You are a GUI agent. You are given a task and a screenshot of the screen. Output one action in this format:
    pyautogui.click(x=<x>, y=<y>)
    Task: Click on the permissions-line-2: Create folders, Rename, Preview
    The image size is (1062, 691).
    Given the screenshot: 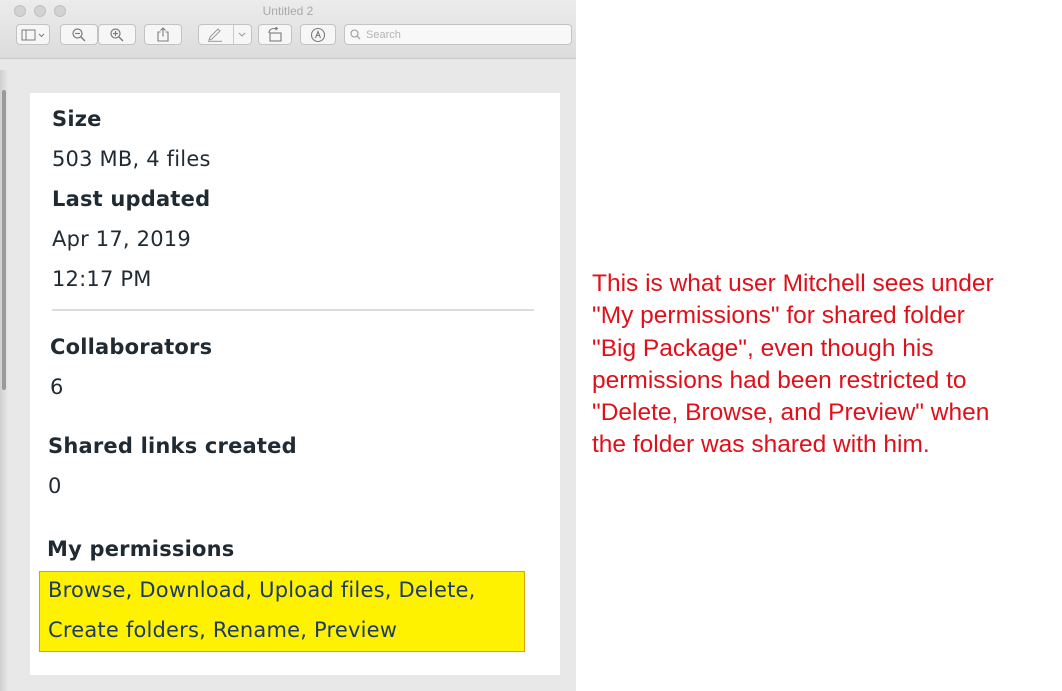 What is the action you would take?
    pyautogui.click(x=223, y=630)
    